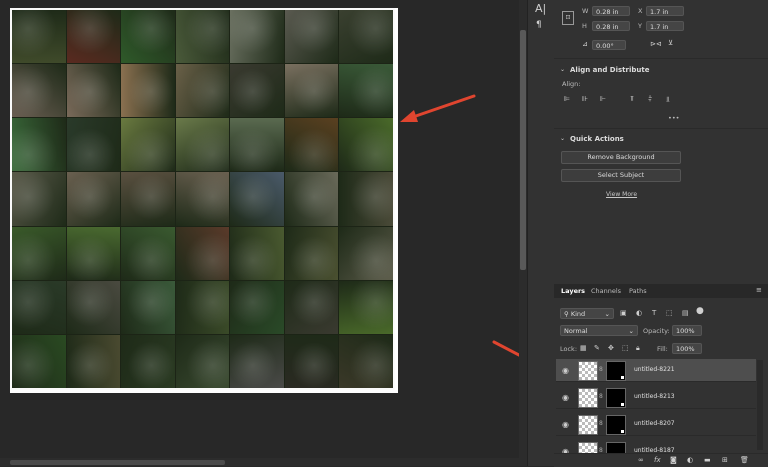  Describe the element at coordinates (576, 331) in the screenshot. I see `blend-mode-value: Normal` at that location.